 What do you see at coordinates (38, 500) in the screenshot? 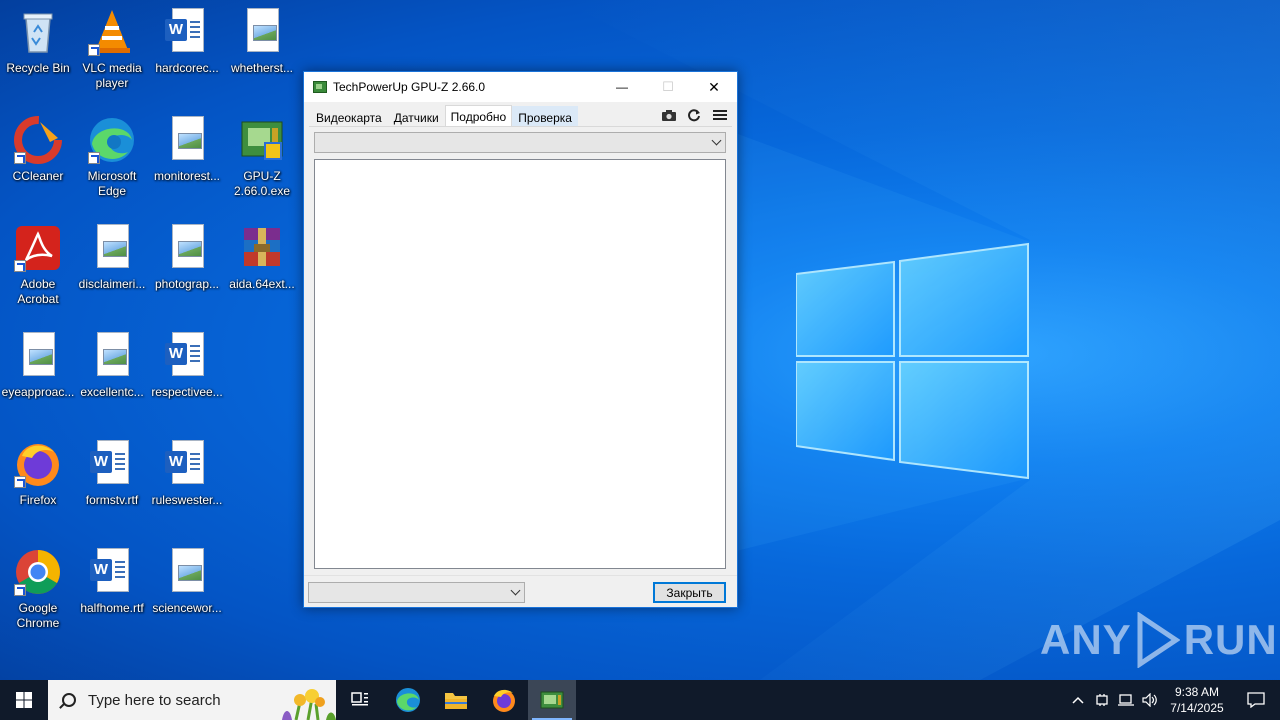
I see `desktop-icon-label: Firefox` at bounding box center [38, 500].